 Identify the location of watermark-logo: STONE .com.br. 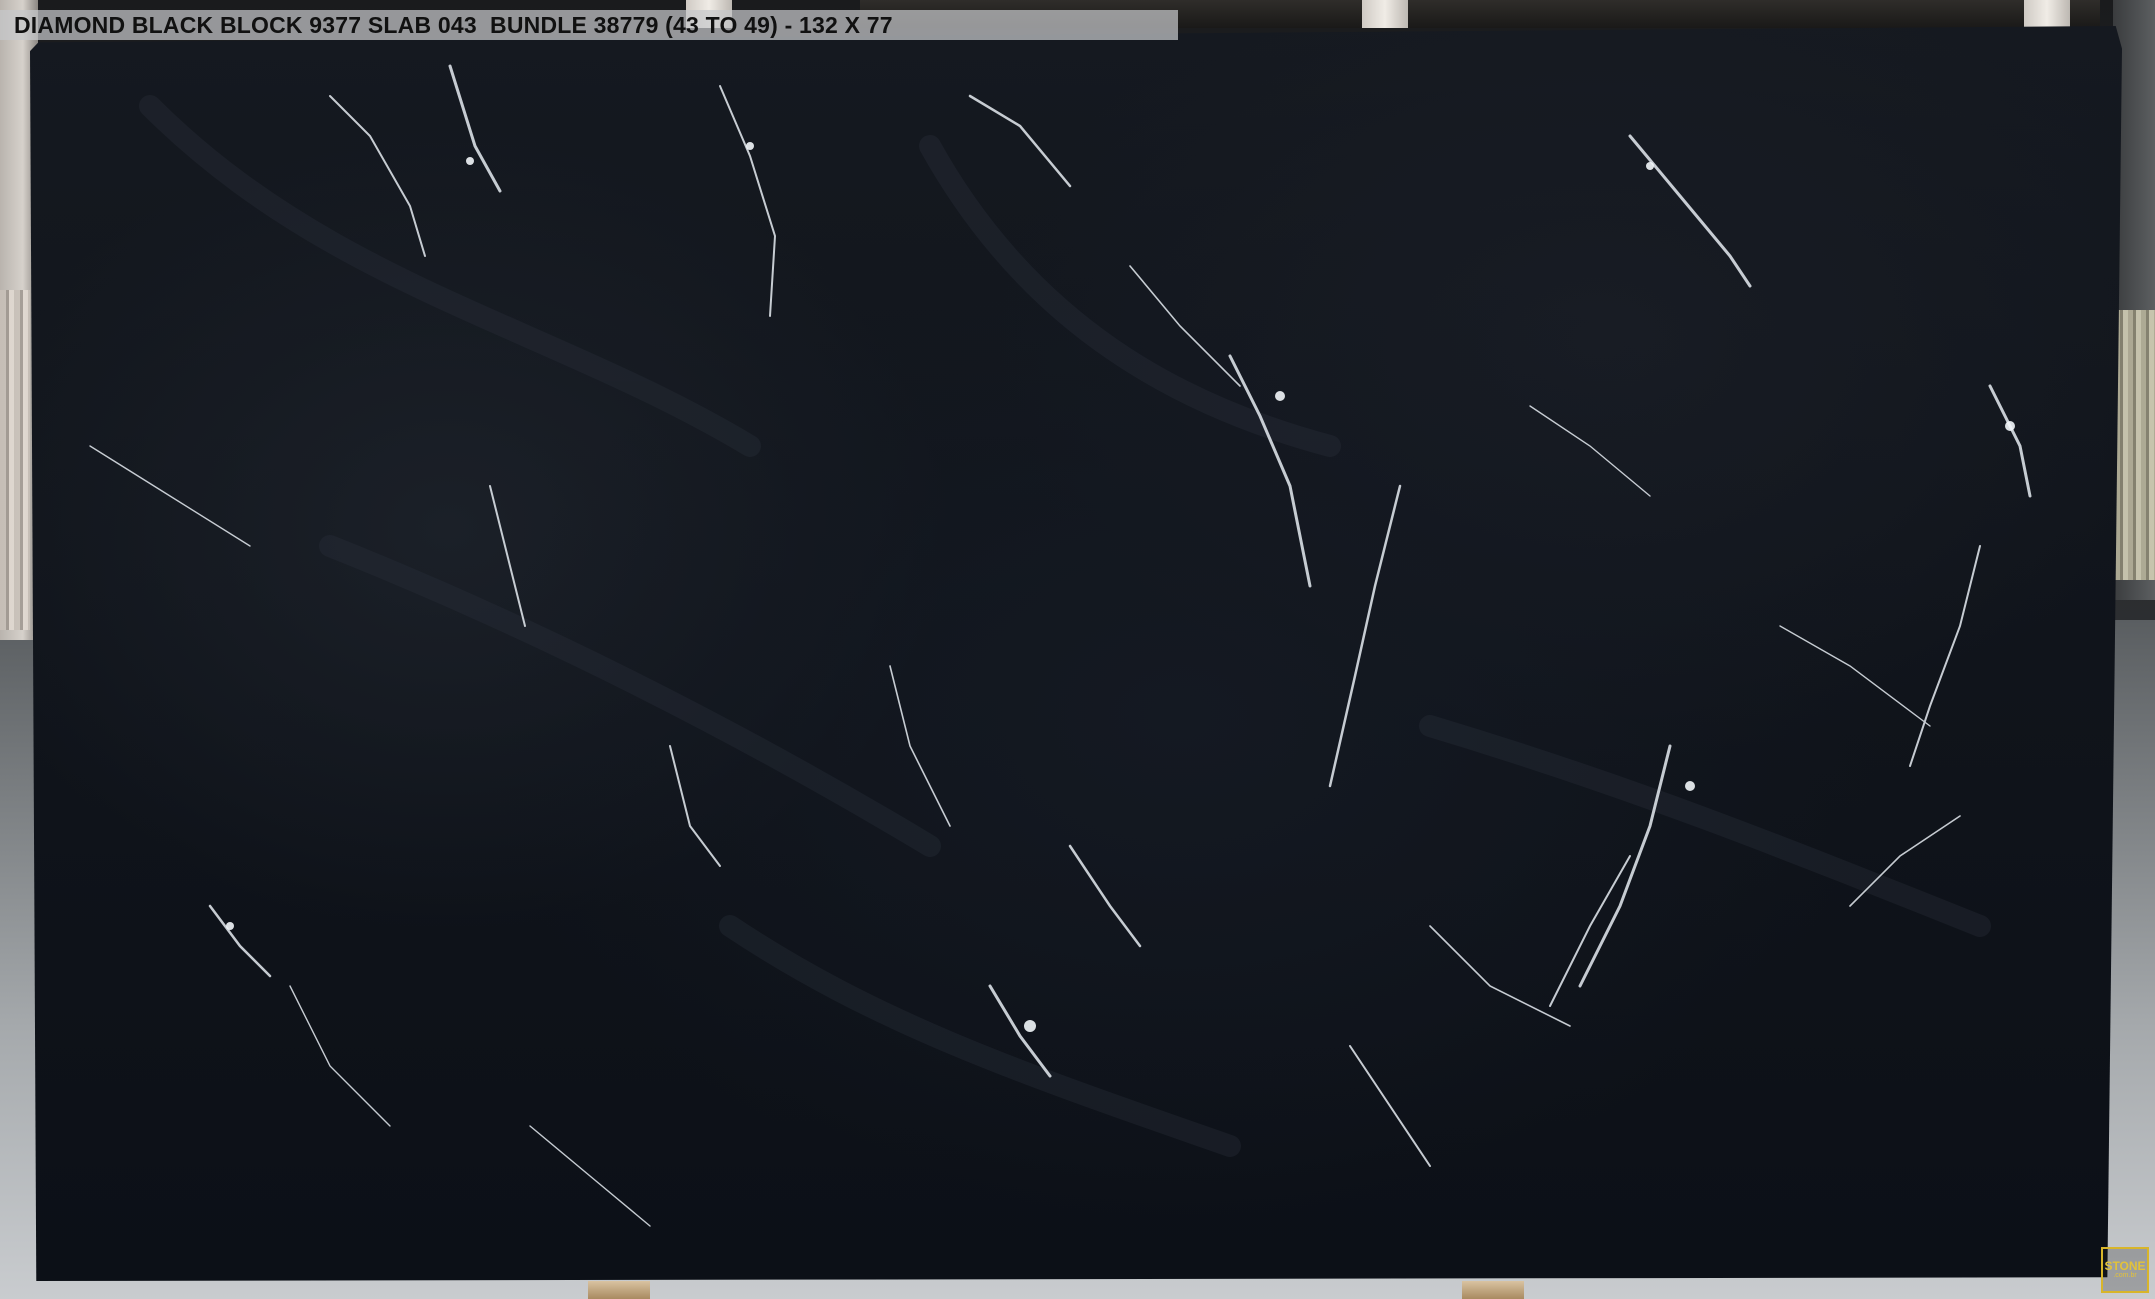
(2125, 1270).